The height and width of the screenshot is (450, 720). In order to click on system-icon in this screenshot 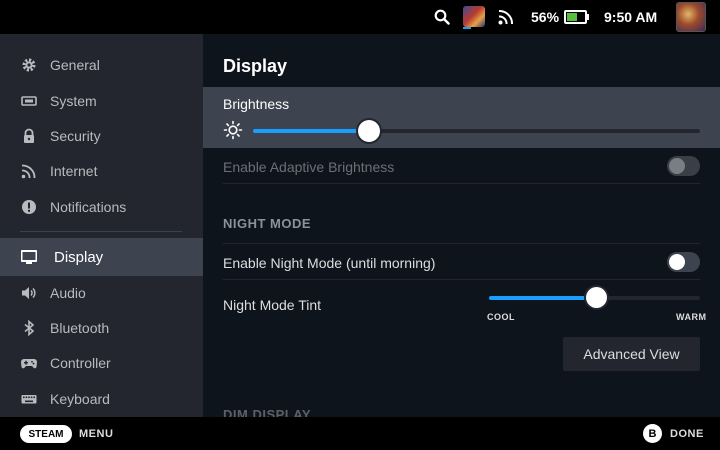, I will do `click(29, 101)`.